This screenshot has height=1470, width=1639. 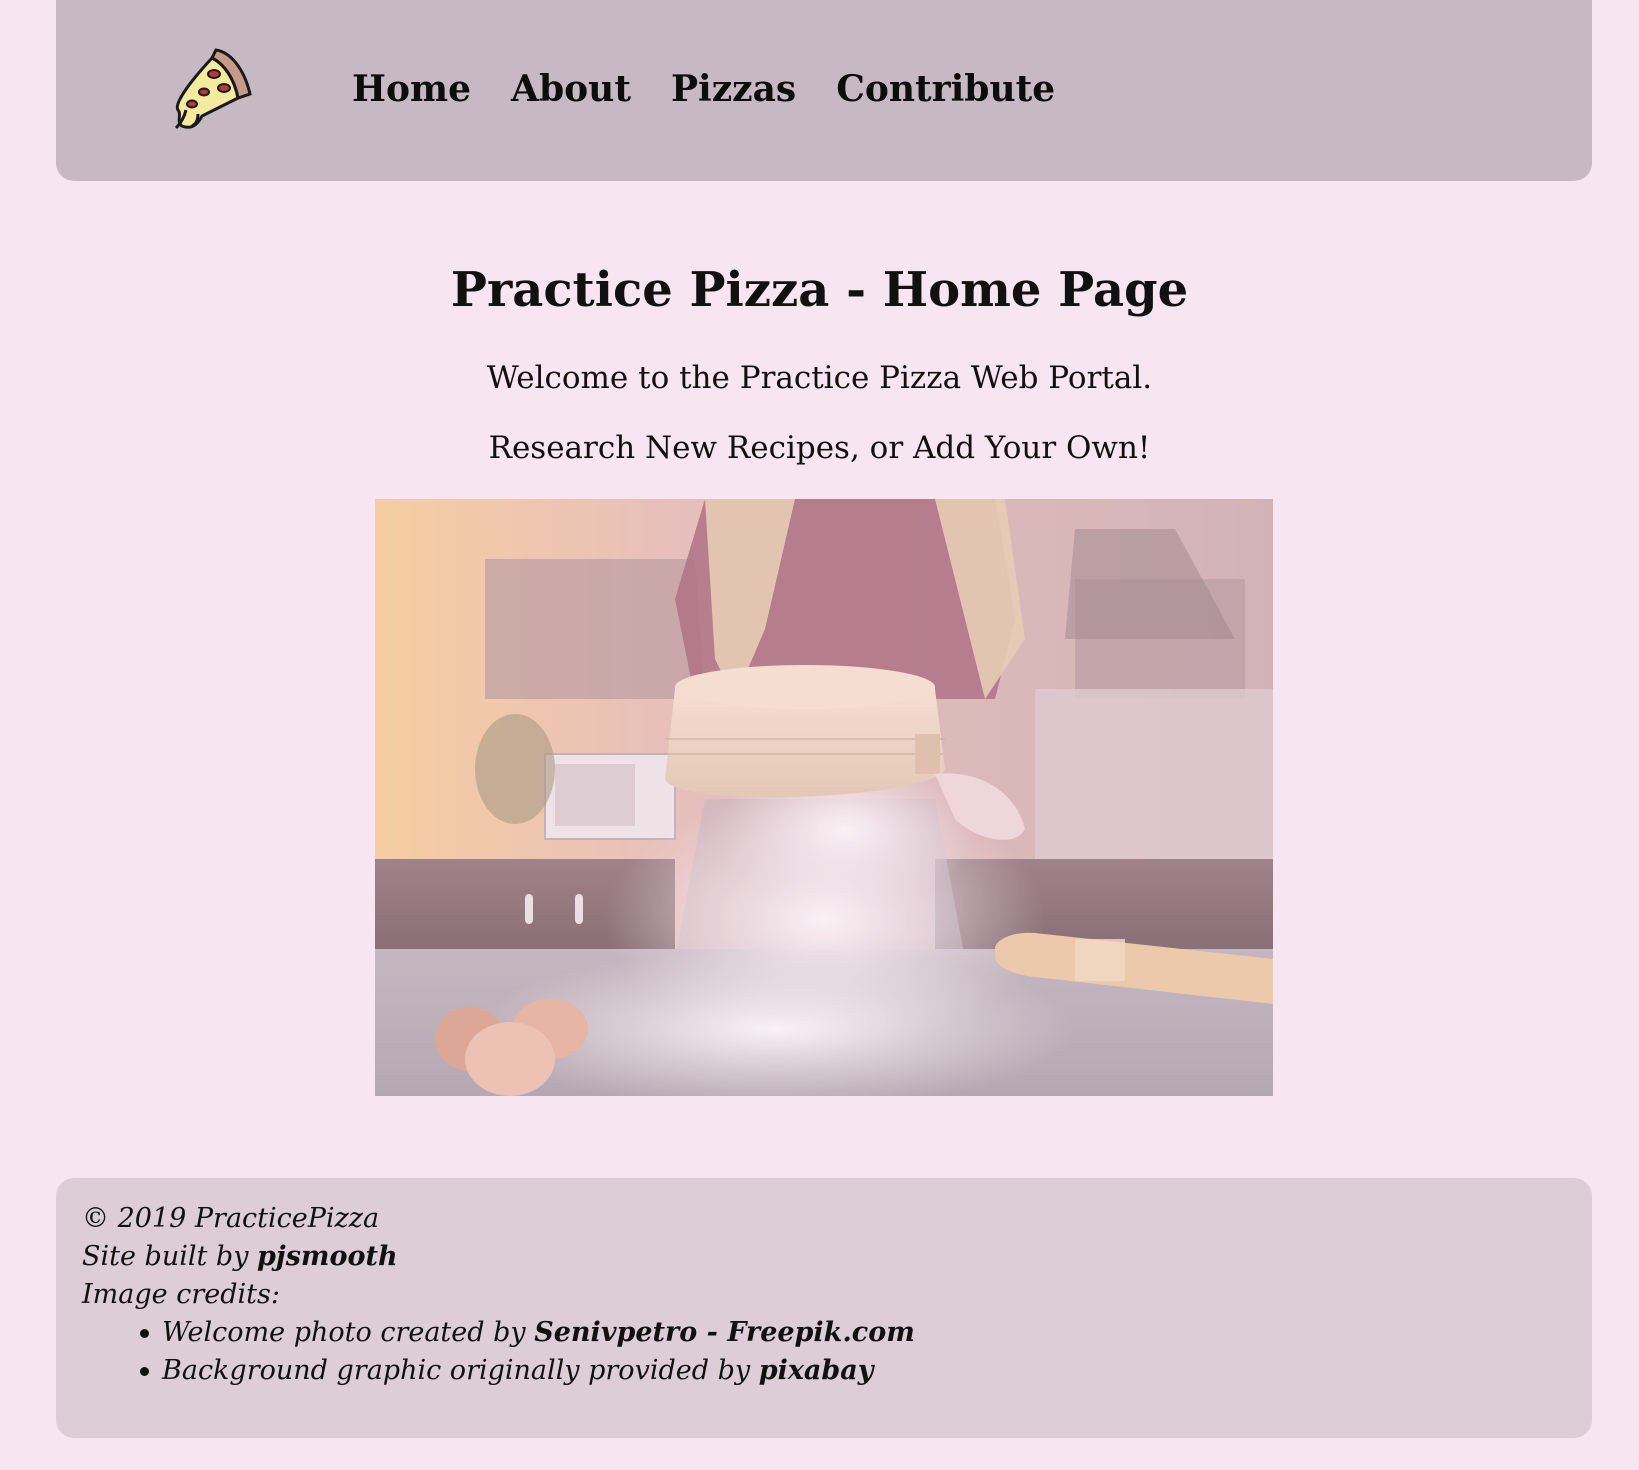 I want to click on author-link: pjsmooth, so click(x=327, y=1256).